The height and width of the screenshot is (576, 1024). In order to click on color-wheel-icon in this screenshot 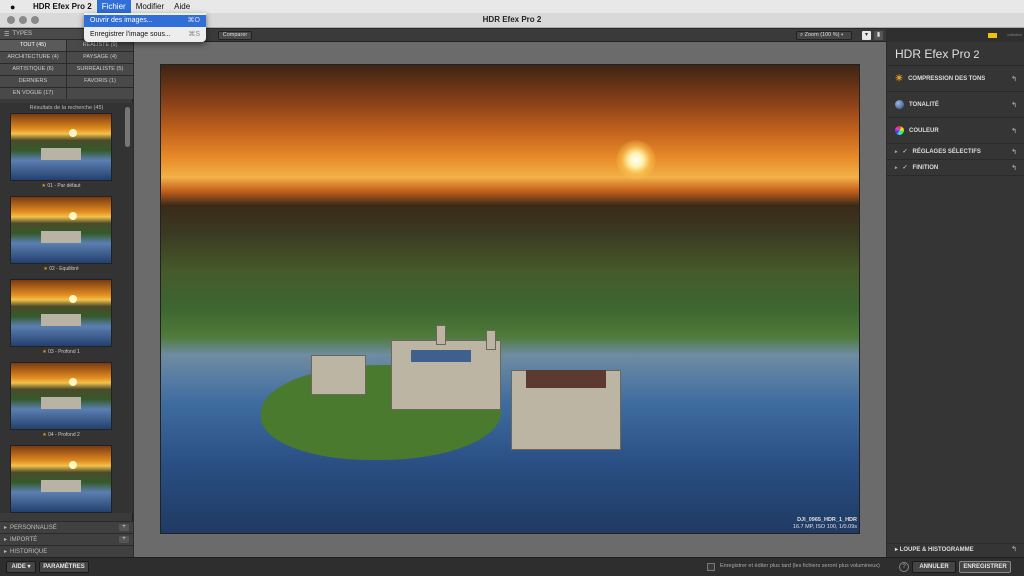, I will do `click(899, 130)`.